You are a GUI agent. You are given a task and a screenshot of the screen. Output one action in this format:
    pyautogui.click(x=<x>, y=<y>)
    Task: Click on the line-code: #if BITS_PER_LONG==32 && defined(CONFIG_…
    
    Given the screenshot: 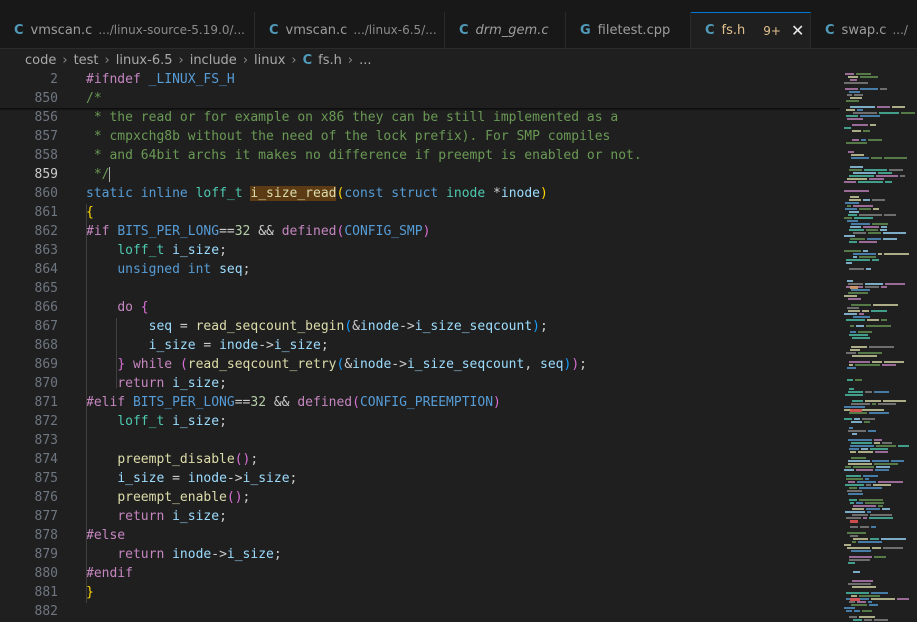 What is the action you would take?
    pyautogui.click(x=258, y=231)
    